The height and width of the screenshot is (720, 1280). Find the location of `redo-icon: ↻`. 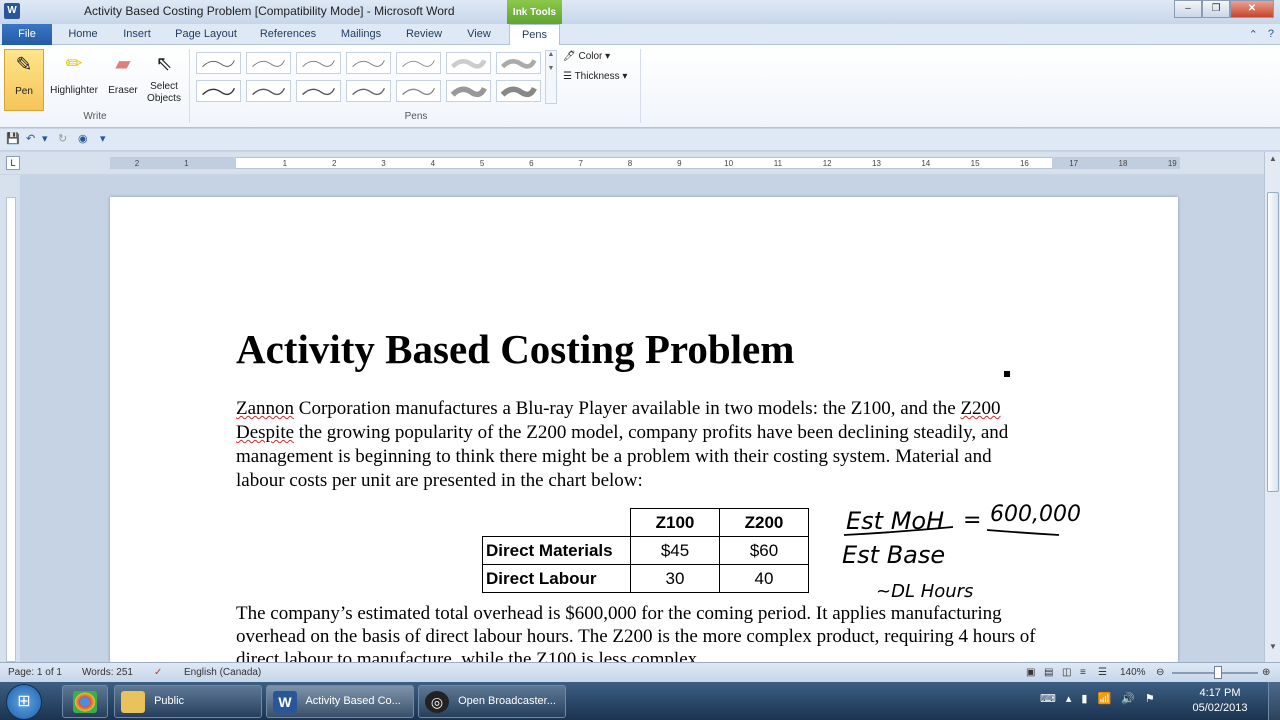

redo-icon: ↻ is located at coordinates (62, 138).